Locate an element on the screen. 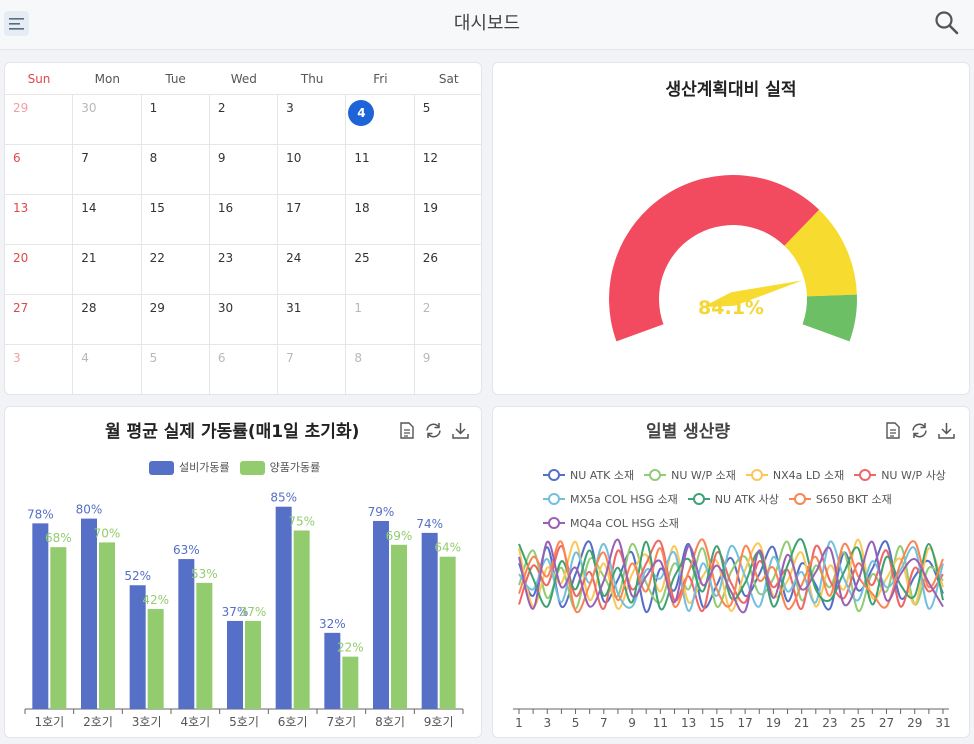 This screenshot has width=974, height=744. calendar-day: 24 is located at coordinates (312, 270).